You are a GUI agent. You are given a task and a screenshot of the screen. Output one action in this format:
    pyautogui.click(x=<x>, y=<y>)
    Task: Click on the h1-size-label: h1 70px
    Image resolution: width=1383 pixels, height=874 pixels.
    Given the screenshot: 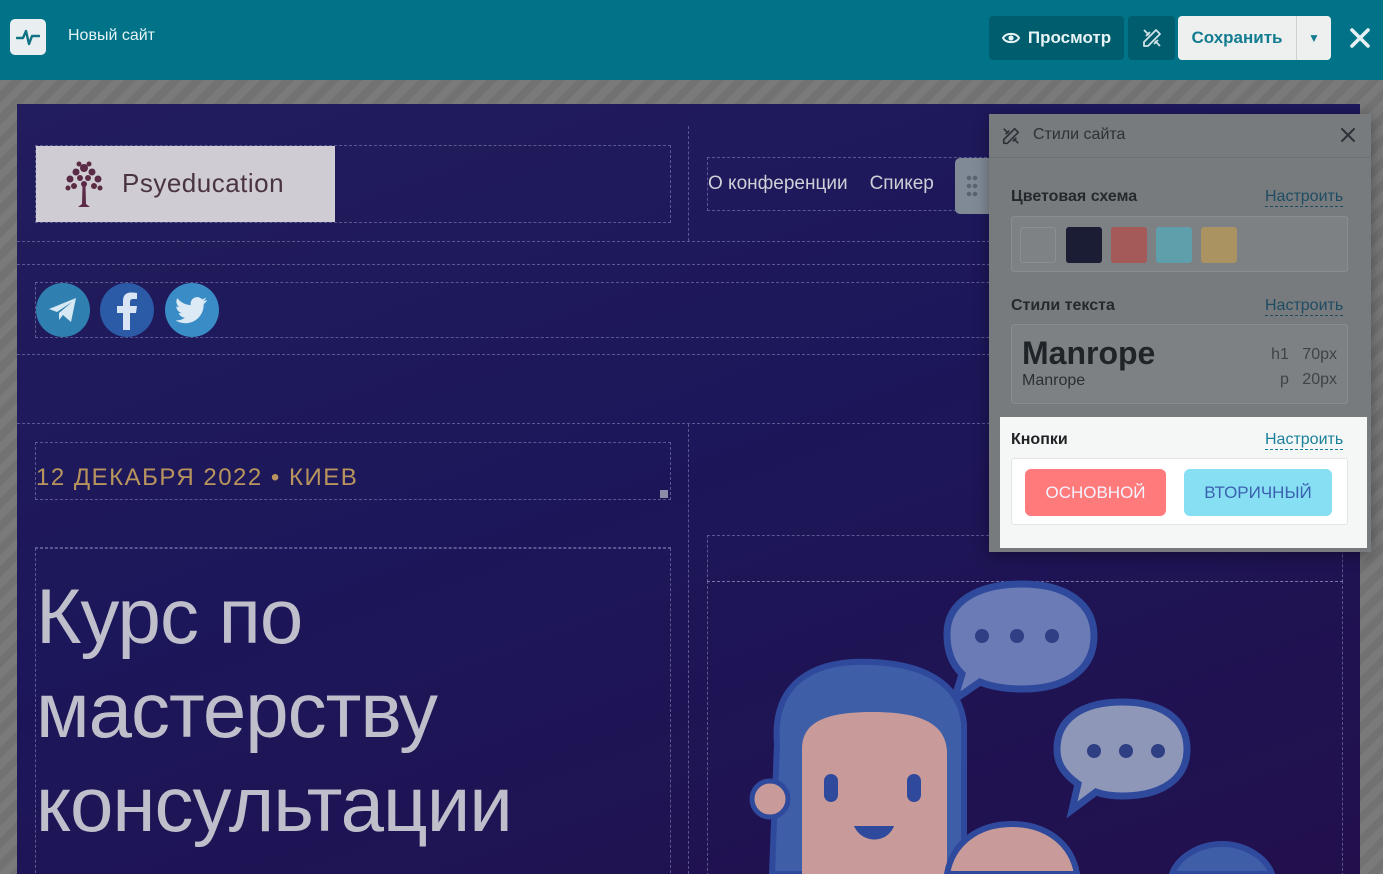 What is the action you would take?
    pyautogui.click(x=1304, y=355)
    